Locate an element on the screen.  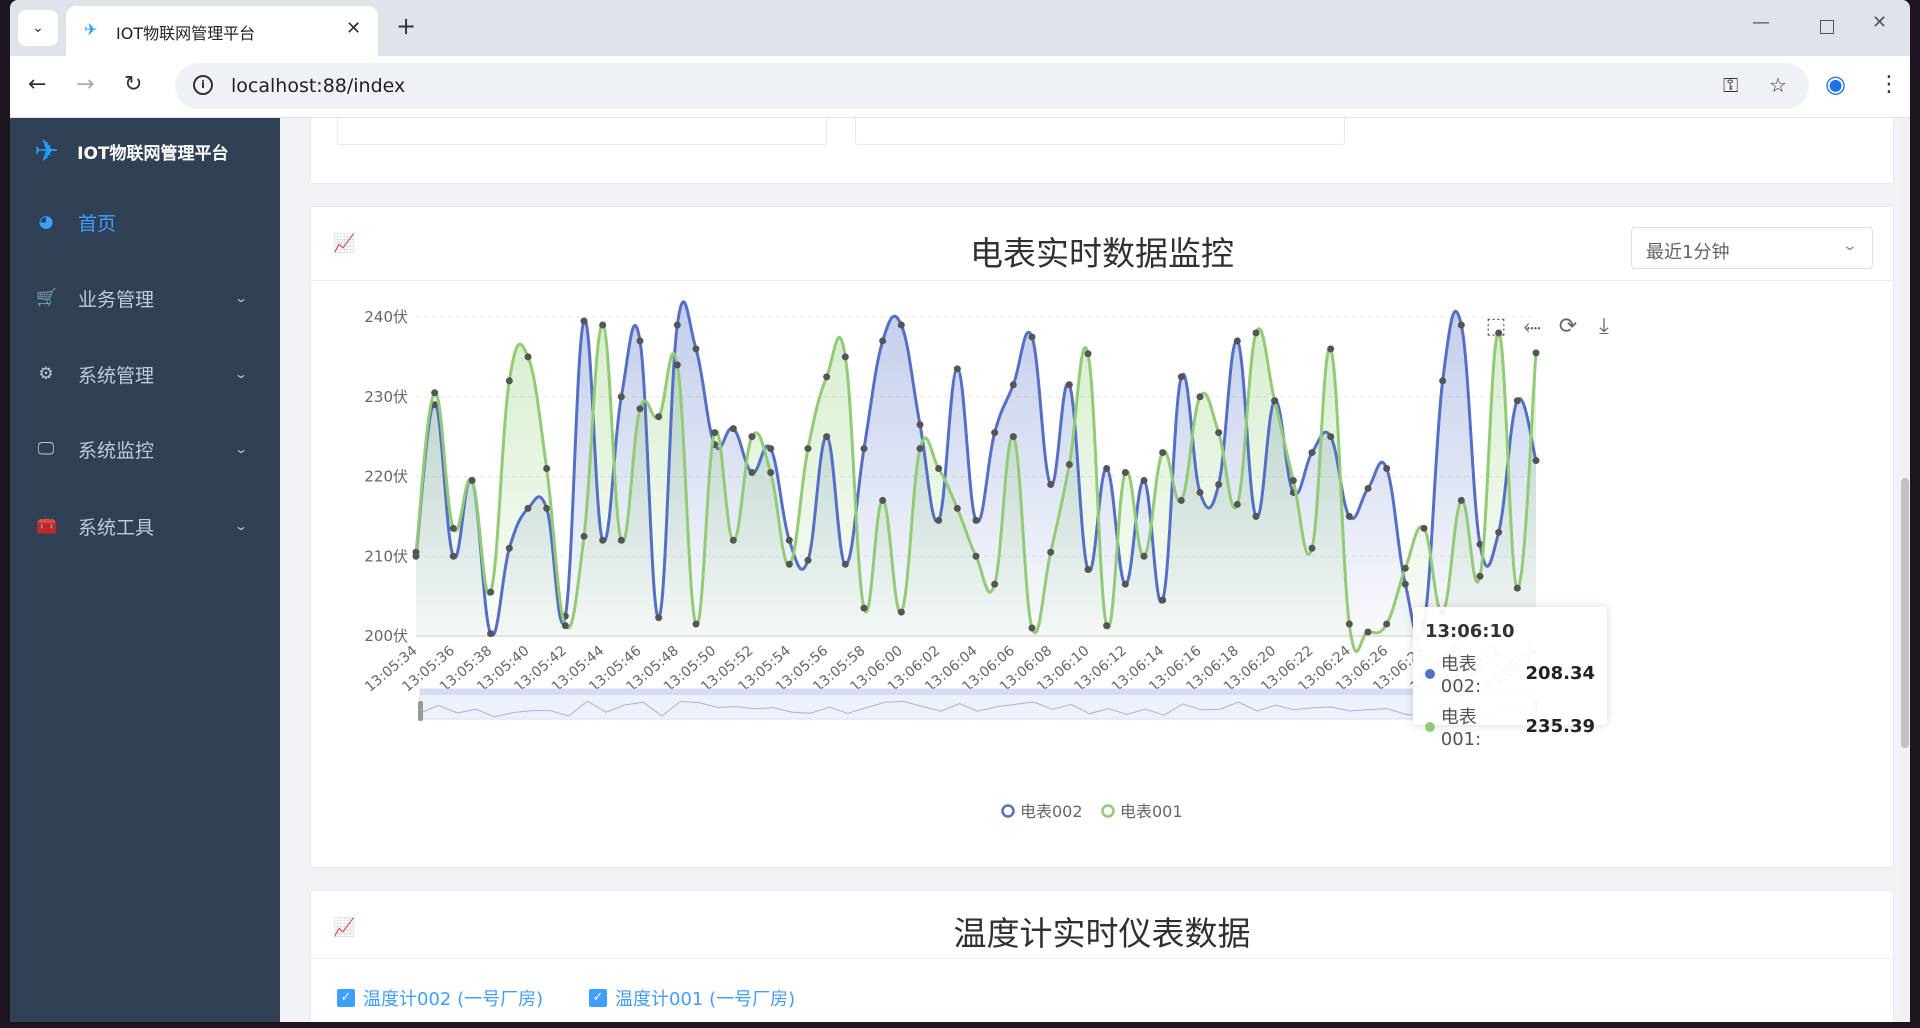
sidebar-item-monitor: 🖵 系统监控 ⌄ is located at coordinates (145, 449).